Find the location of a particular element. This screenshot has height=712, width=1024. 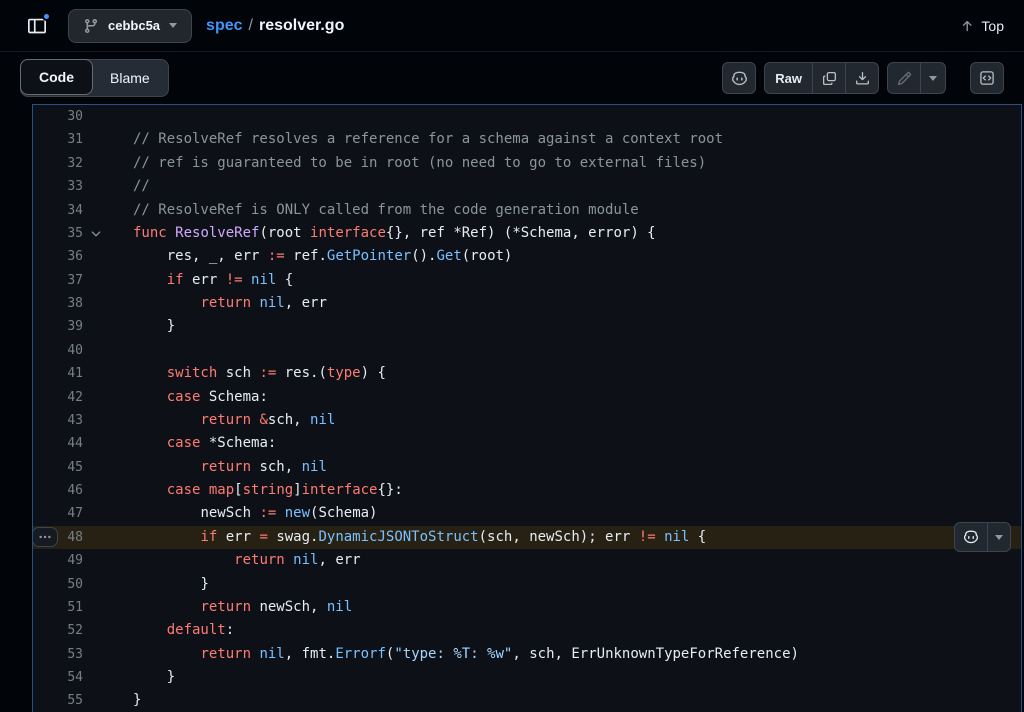

copy-icon is located at coordinates (829, 78).